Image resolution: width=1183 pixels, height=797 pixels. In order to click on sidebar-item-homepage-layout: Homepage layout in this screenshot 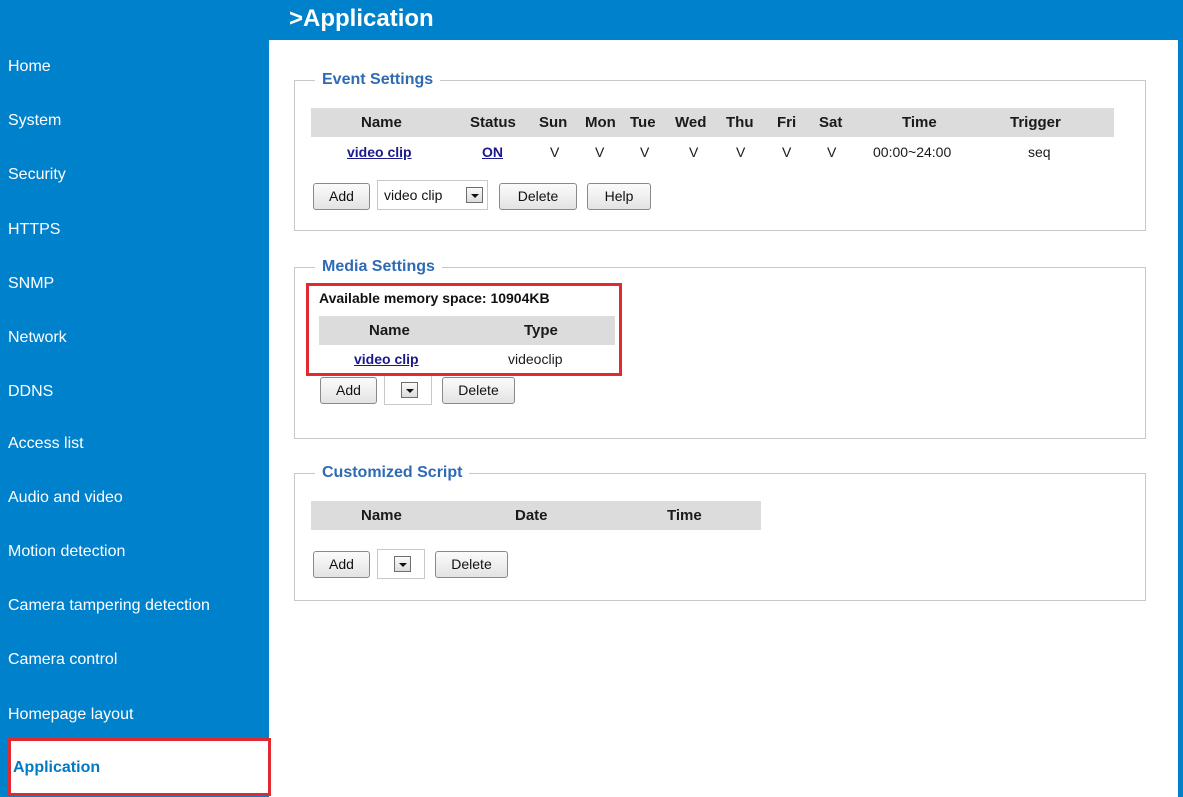, I will do `click(138, 715)`.